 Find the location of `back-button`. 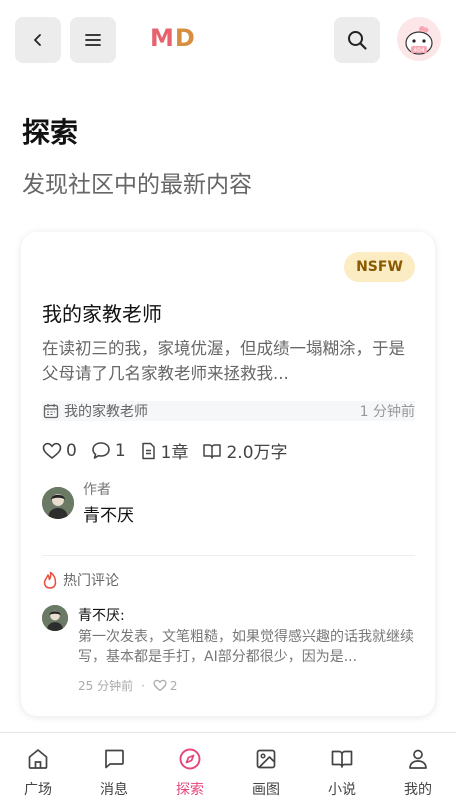

back-button is located at coordinates (38, 40).